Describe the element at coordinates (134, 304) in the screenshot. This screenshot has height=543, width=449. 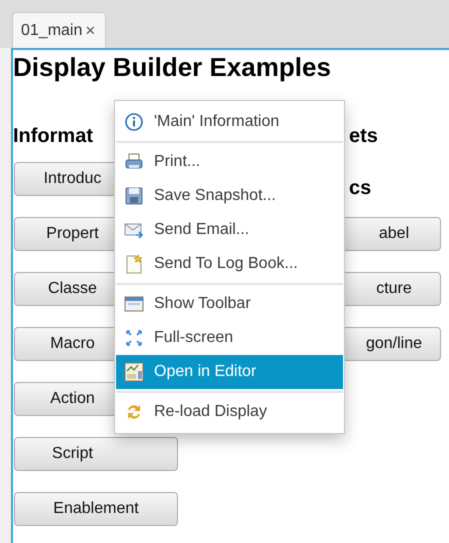
I see `window-icon` at that location.